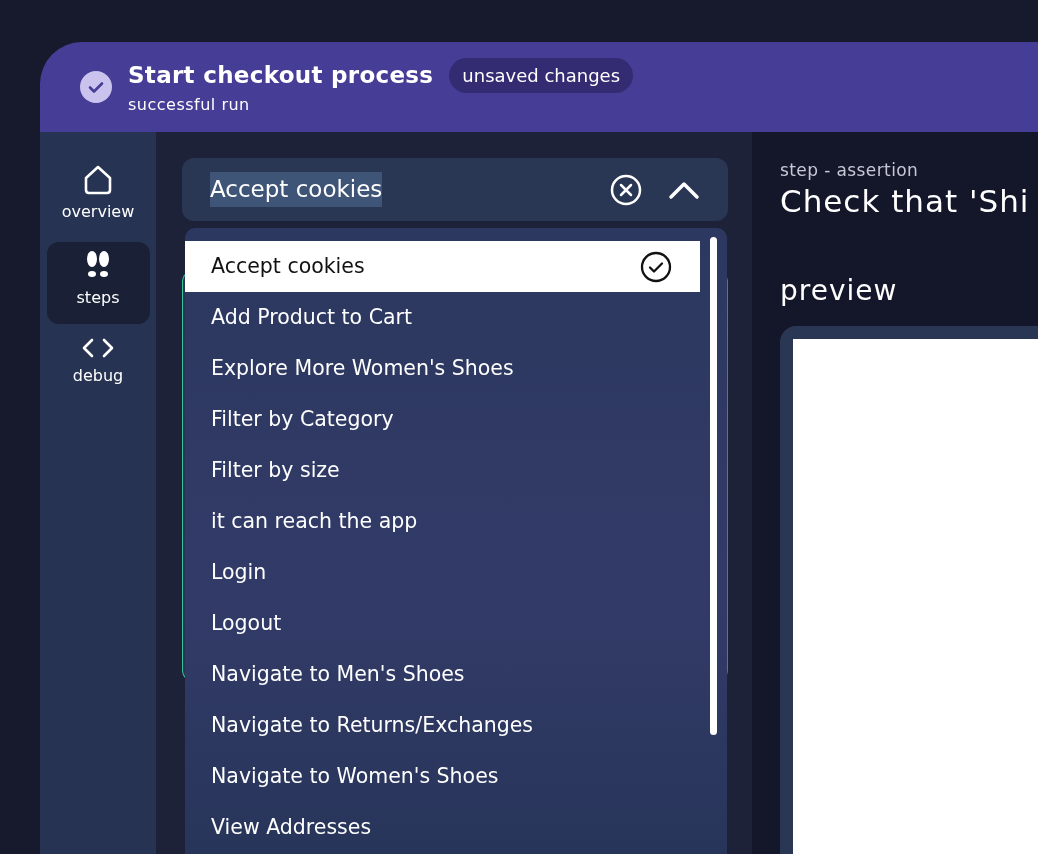 Image resolution: width=1038 pixels, height=854 pixels. I want to click on dropdown-option: View Addresses, so click(442, 827).